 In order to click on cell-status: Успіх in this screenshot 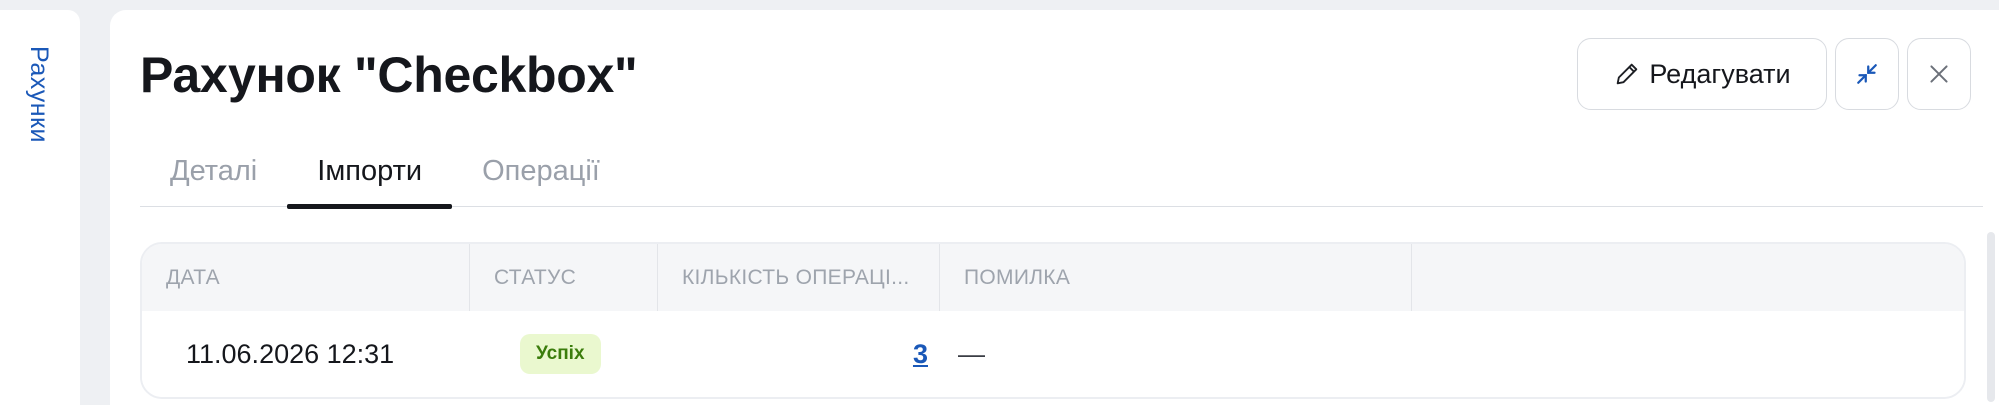, I will do `click(564, 354)`.